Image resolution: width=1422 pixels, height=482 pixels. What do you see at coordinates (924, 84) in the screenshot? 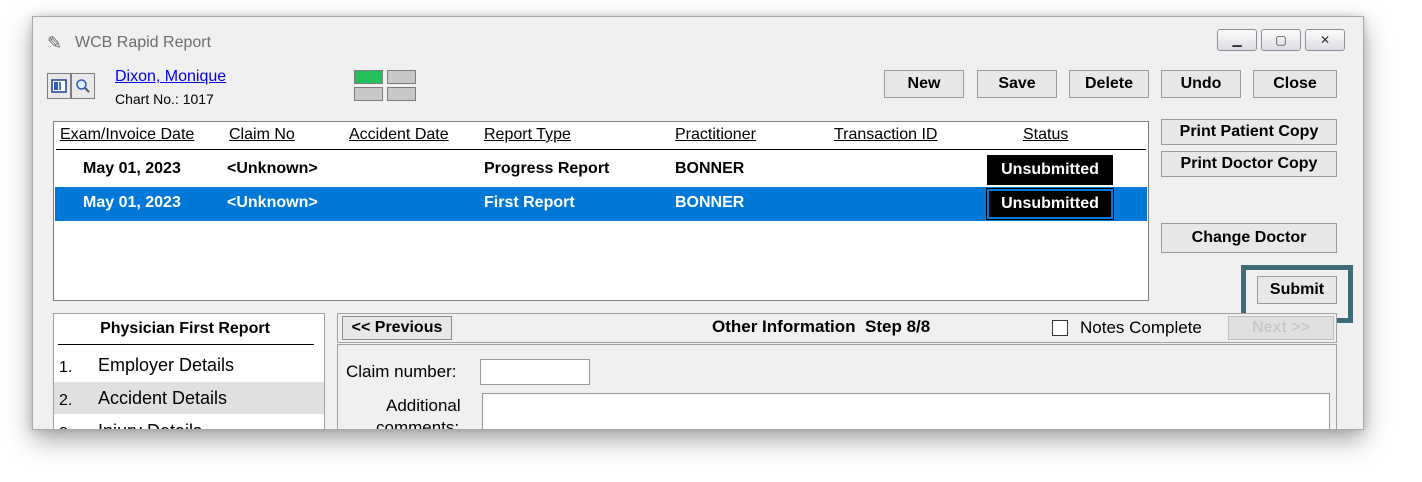
I see `new-button: New` at bounding box center [924, 84].